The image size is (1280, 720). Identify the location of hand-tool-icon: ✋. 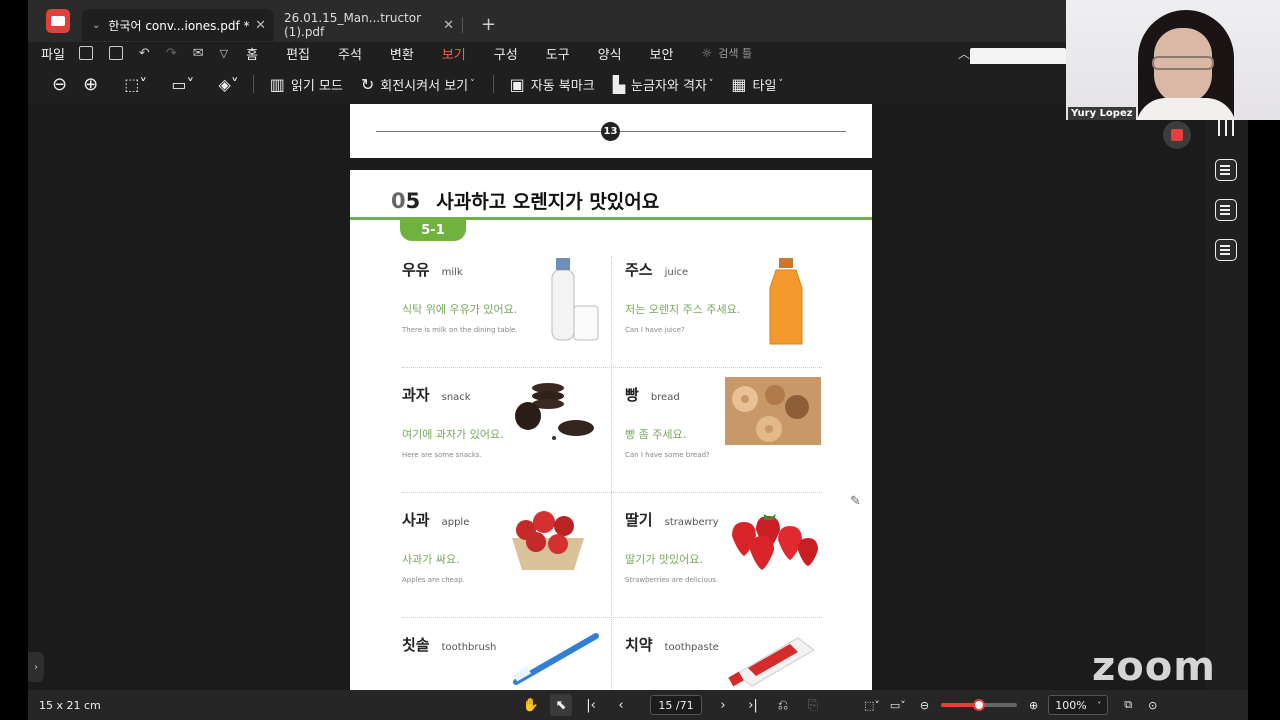
(531, 705).